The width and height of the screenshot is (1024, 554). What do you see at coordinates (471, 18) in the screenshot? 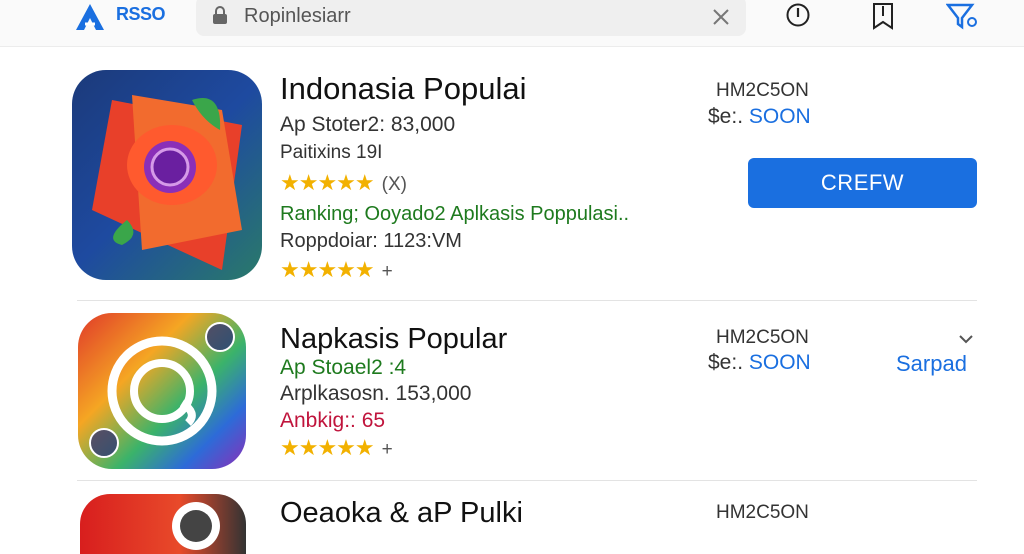
I see `search-bar: Ropinlesiarr` at bounding box center [471, 18].